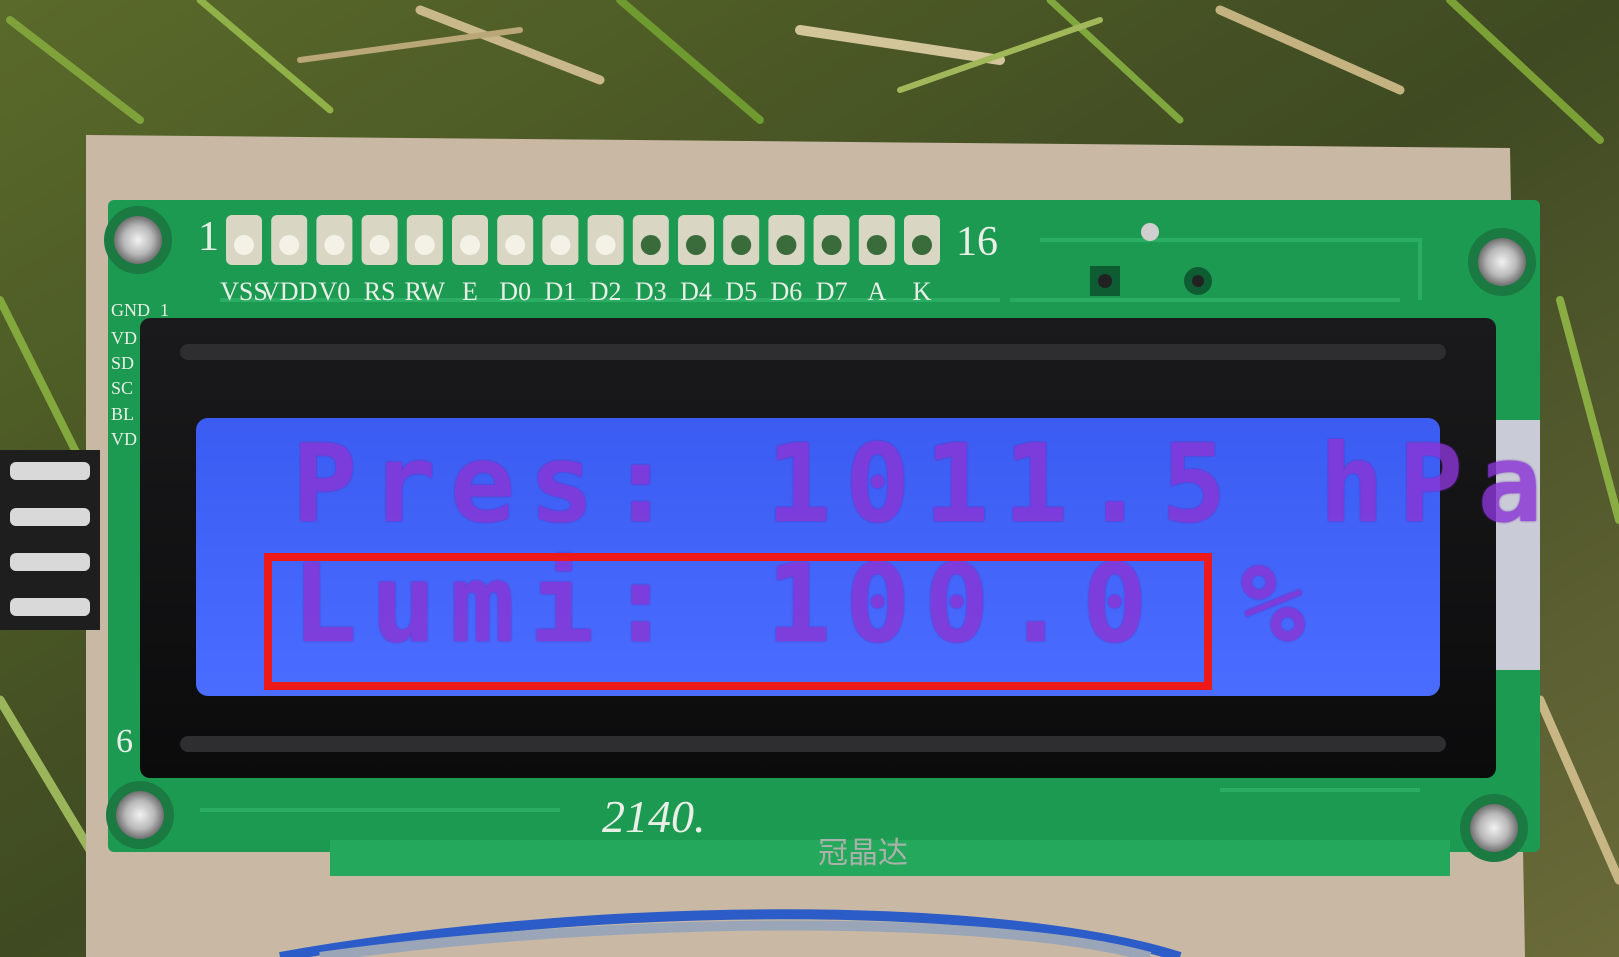 Image resolution: width=1619 pixels, height=957 pixels. What do you see at coordinates (924, 484) in the screenshot?
I see `lcd-line-pressure: Pres: 1011.5 hPa` at bounding box center [924, 484].